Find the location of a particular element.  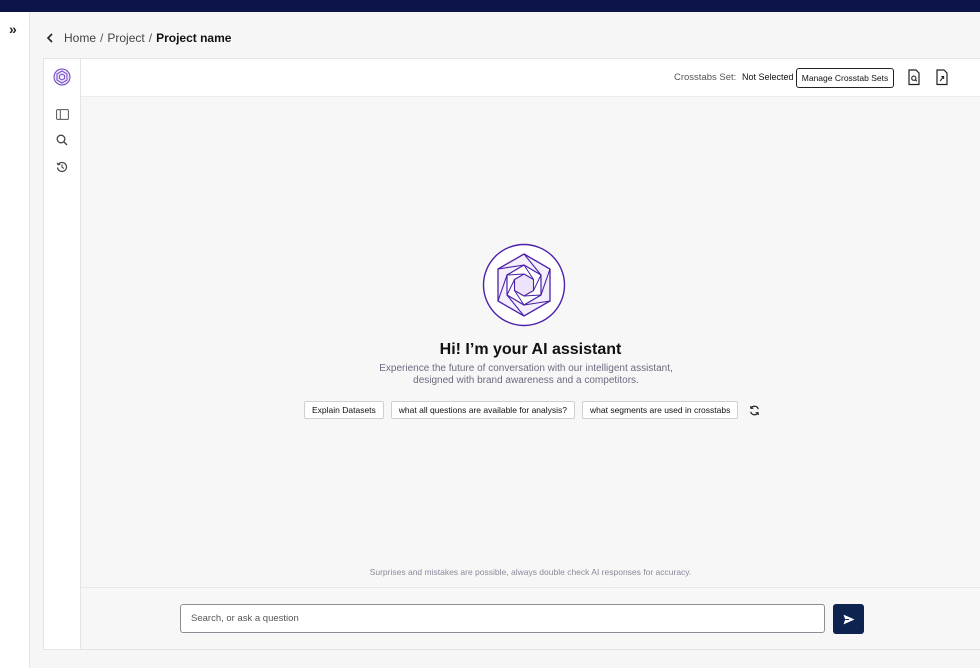

expand-sidebar-icon: » is located at coordinates (13, 29).